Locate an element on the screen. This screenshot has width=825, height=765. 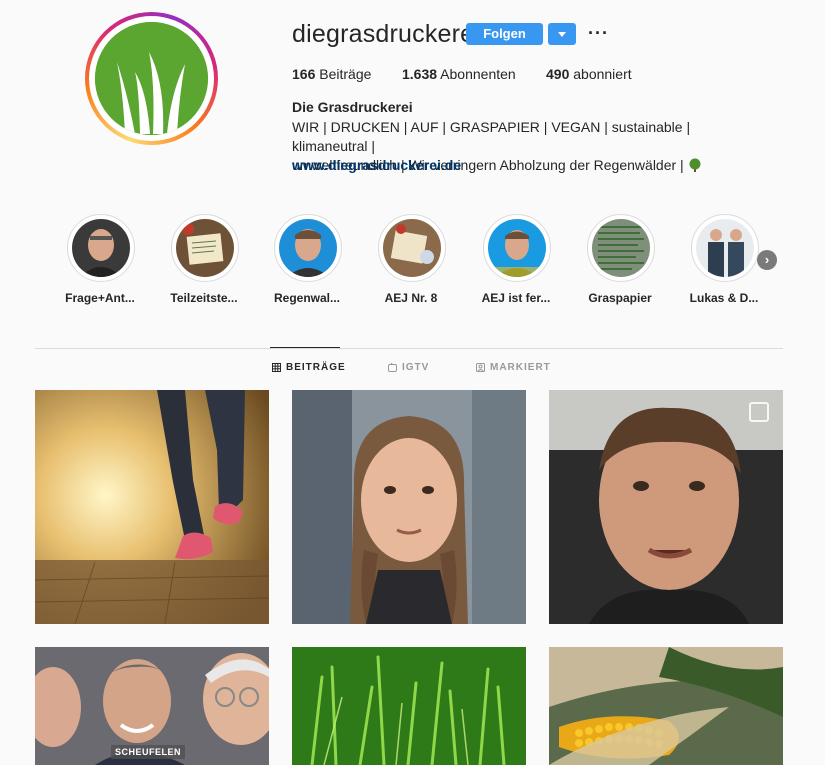
posts-count: 166 Beiträge is located at coordinates (332, 74).